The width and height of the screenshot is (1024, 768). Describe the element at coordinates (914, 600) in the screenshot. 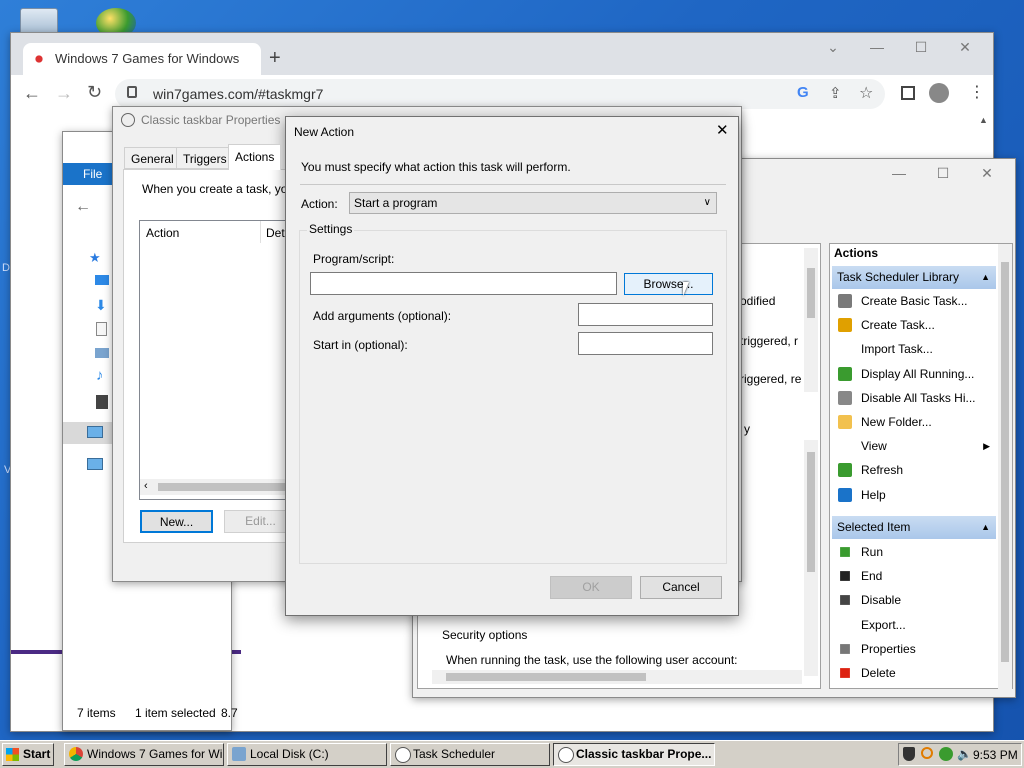

I see `selected-action-2: Disable` at that location.